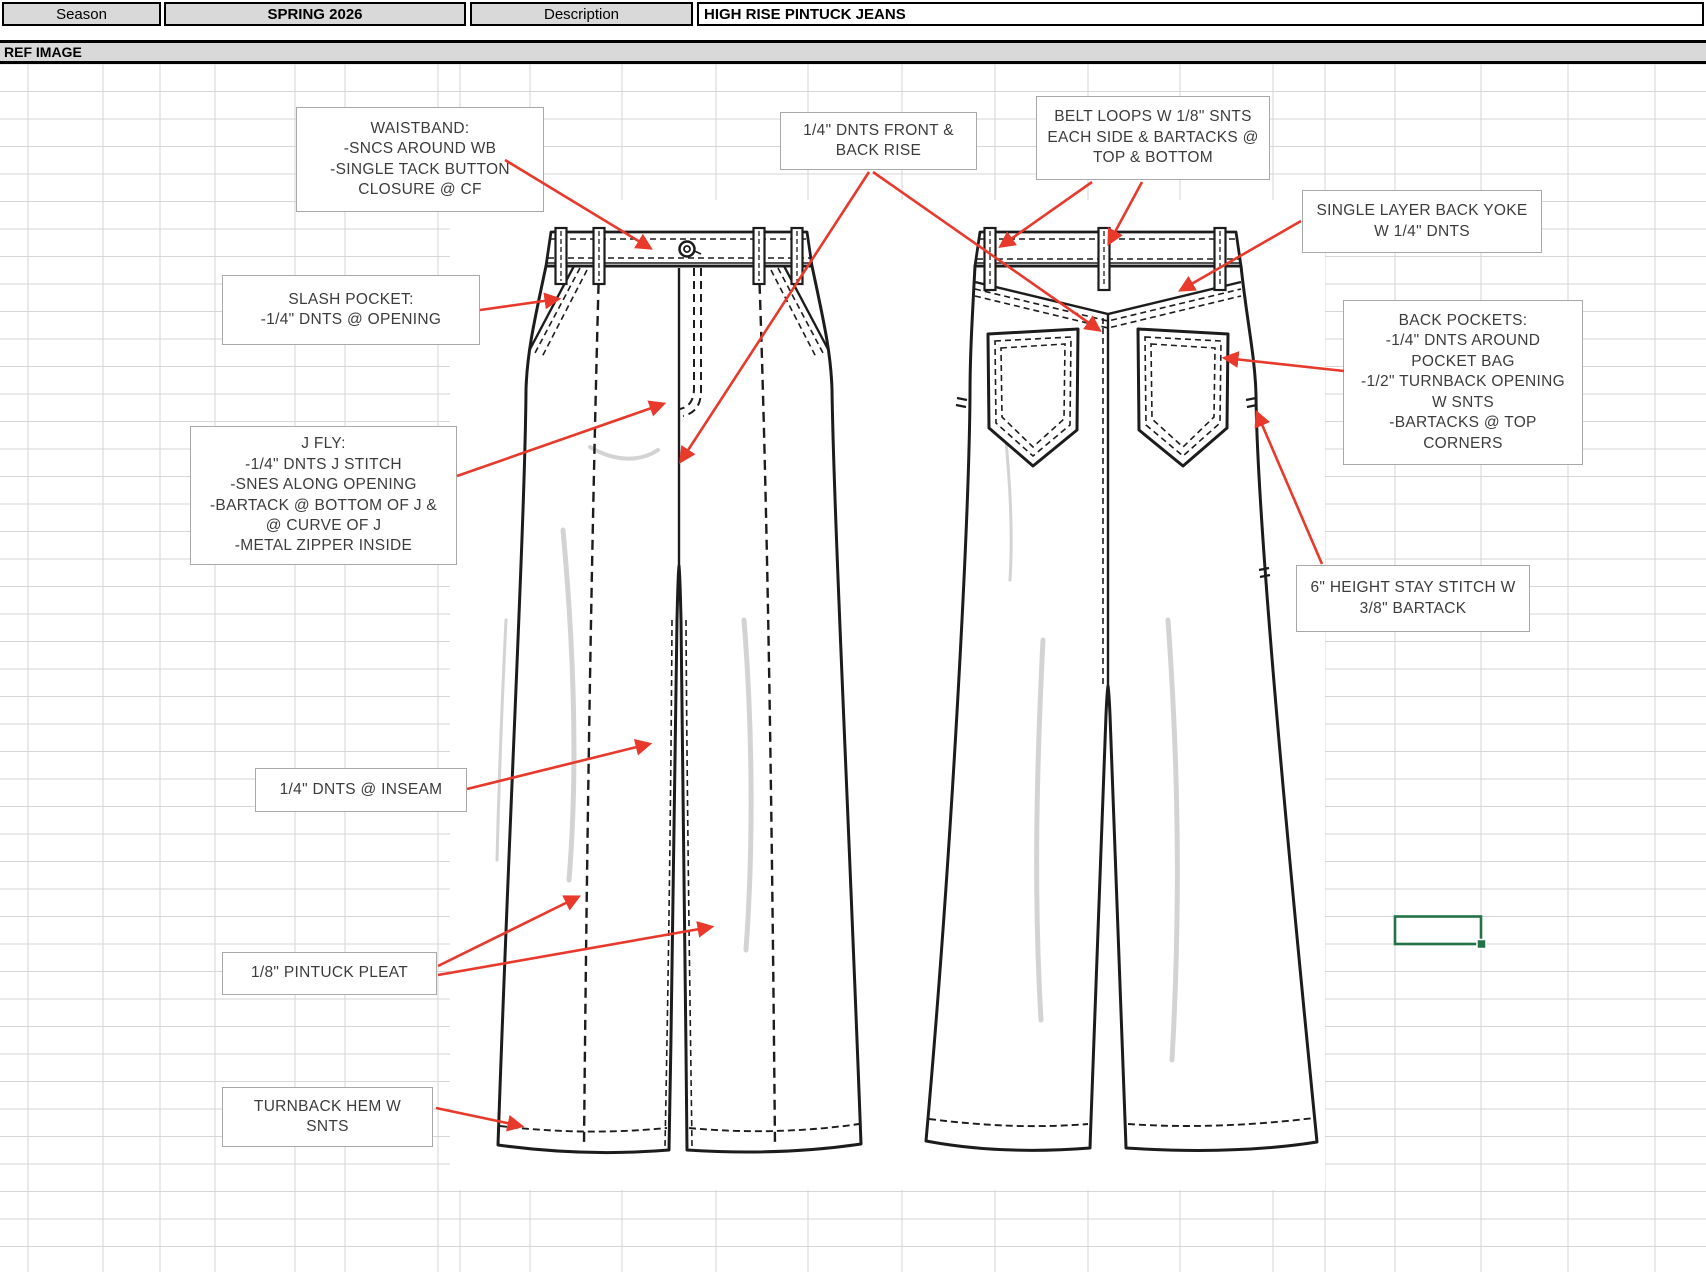 The height and width of the screenshot is (1272, 1706). Describe the element at coordinates (327, 1117) in the screenshot. I see `callout-hem: TURNBACK HEM W SNTS` at that location.